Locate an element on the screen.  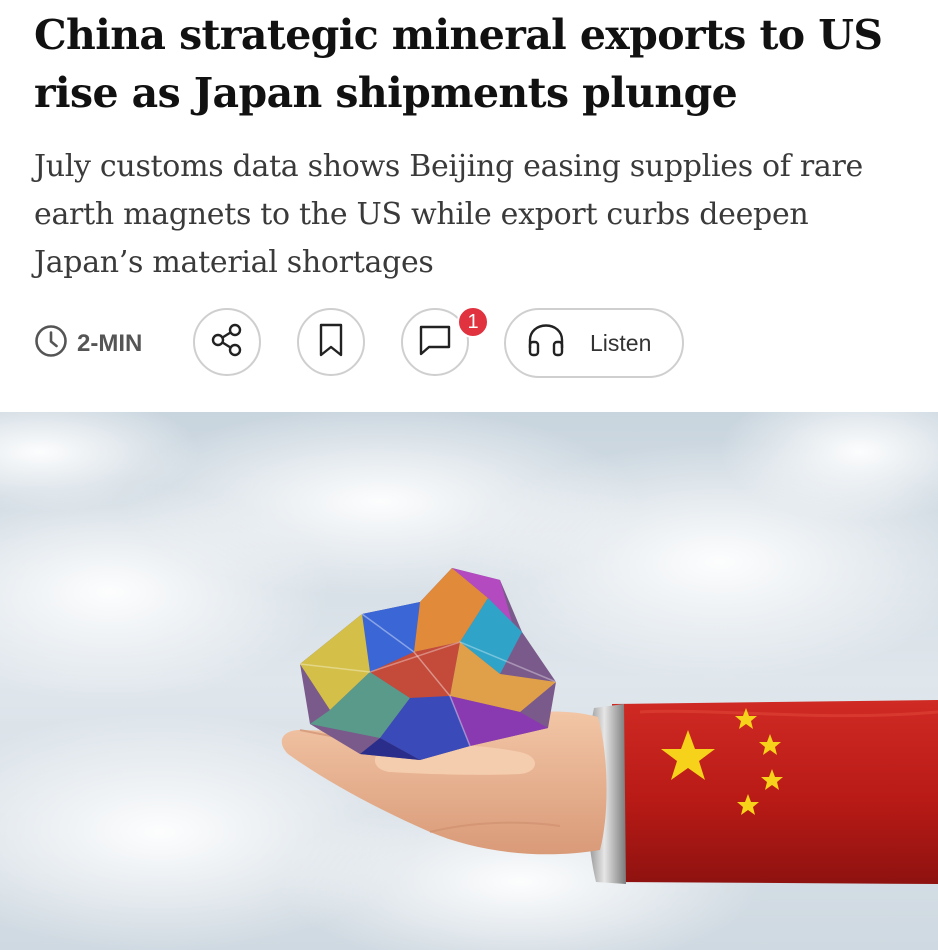
bookmark-icon is located at coordinates (331, 342).